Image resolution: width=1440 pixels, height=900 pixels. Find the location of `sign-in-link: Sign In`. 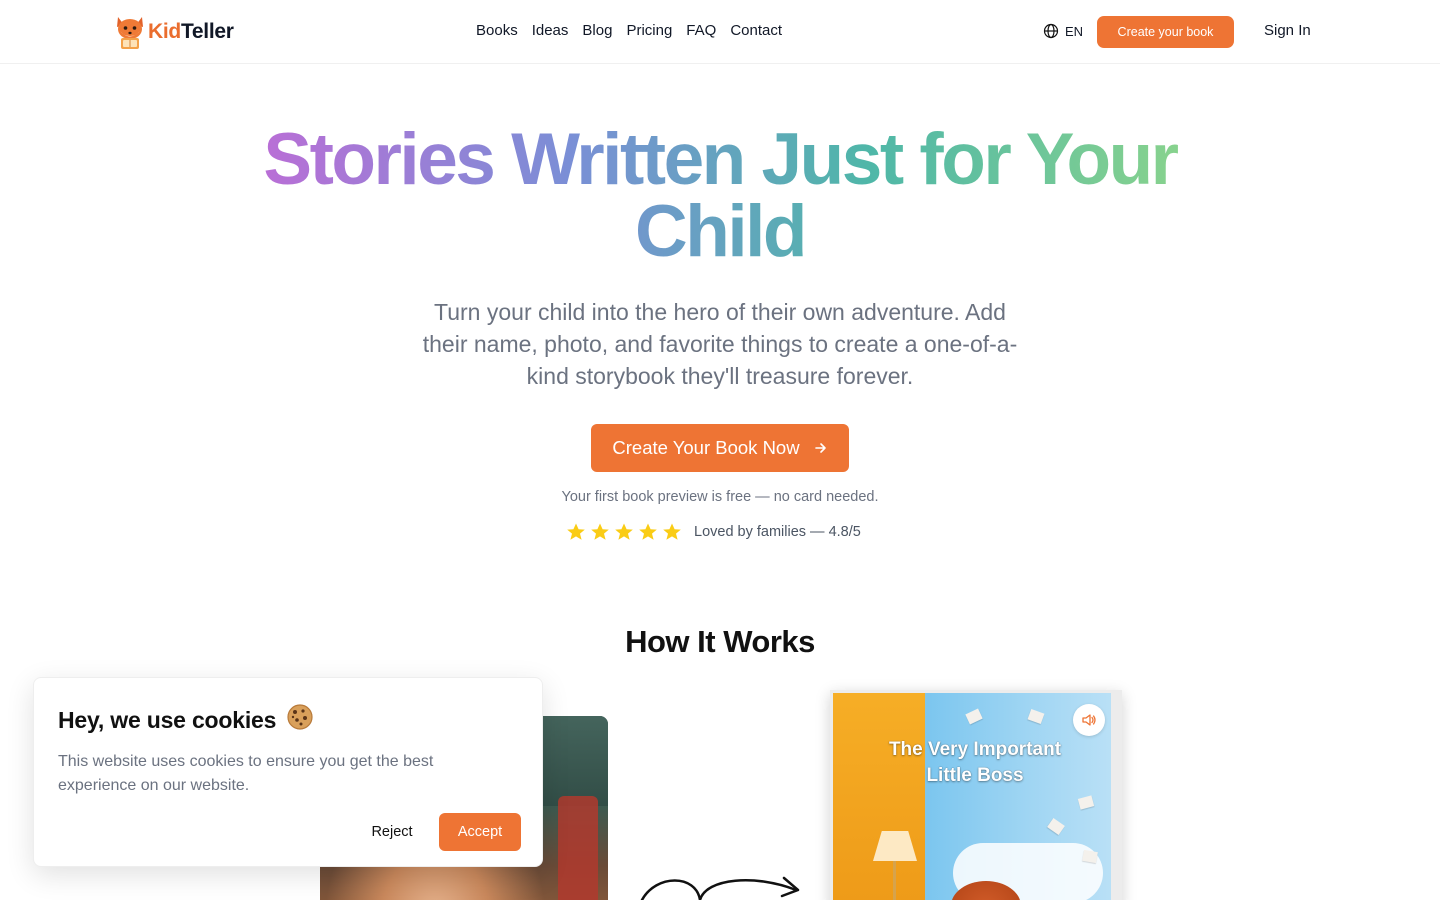

sign-in-link: Sign In is located at coordinates (1287, 30).